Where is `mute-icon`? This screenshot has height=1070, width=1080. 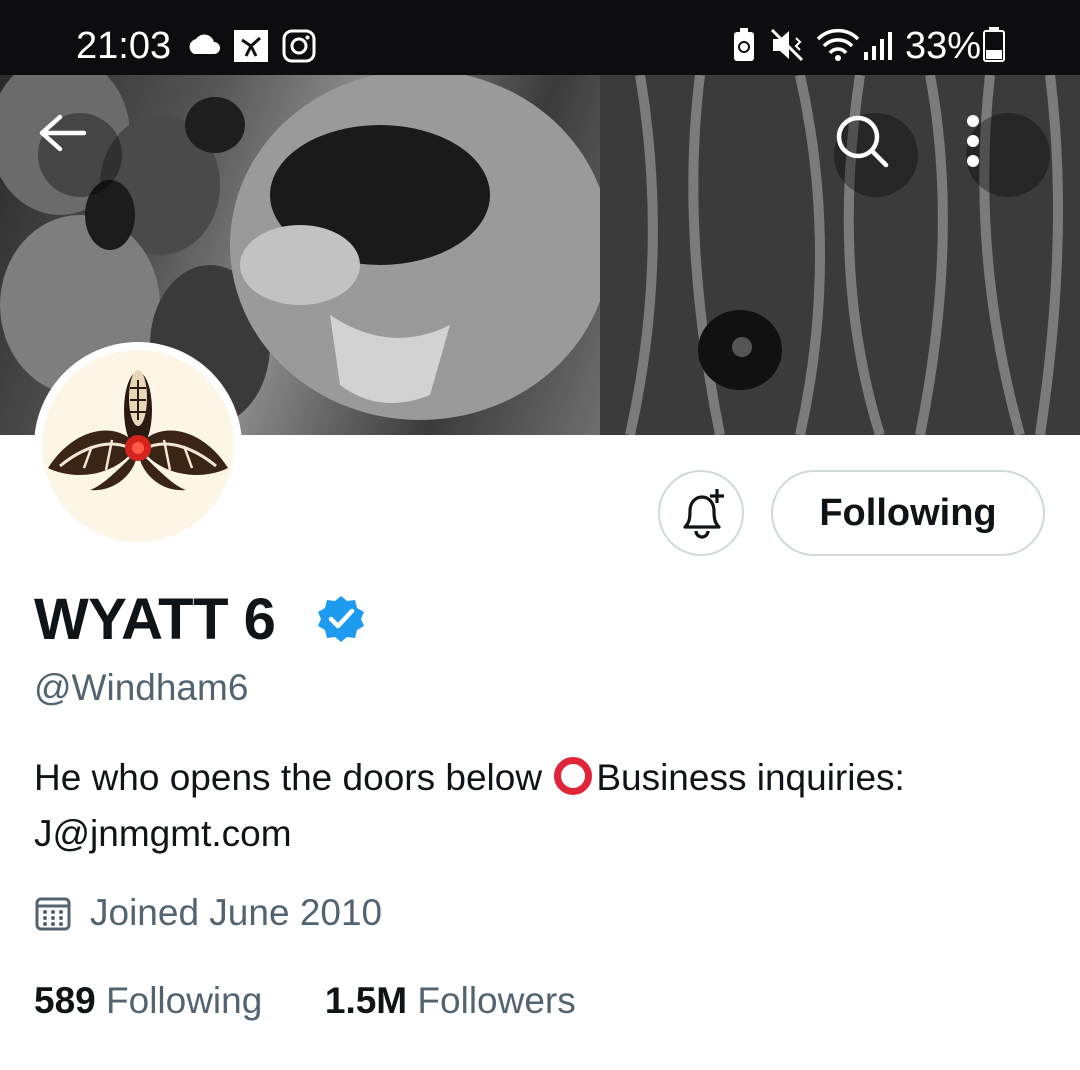
mute-icon is located at coordinates (787, 45).